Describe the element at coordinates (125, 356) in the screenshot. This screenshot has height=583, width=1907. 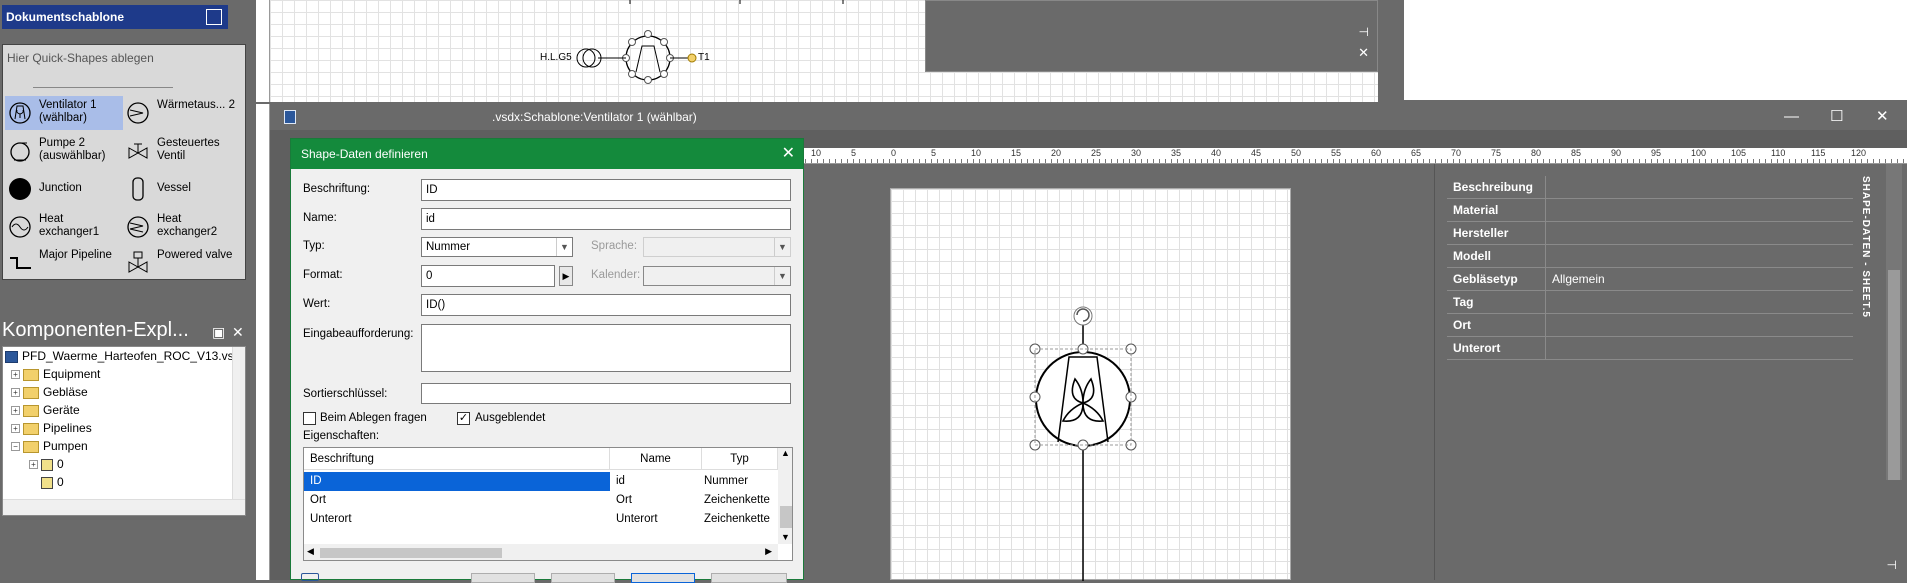
I see `tree-item-file: PFD_Waerme_Harteofen_ROC_V13.vsdx` at that location.